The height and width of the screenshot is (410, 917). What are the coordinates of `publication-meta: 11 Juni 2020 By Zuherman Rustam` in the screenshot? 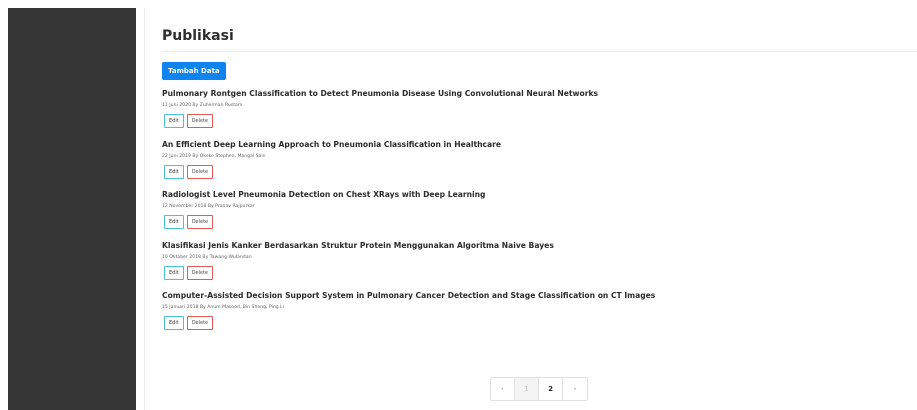 It's located at (202, 105).